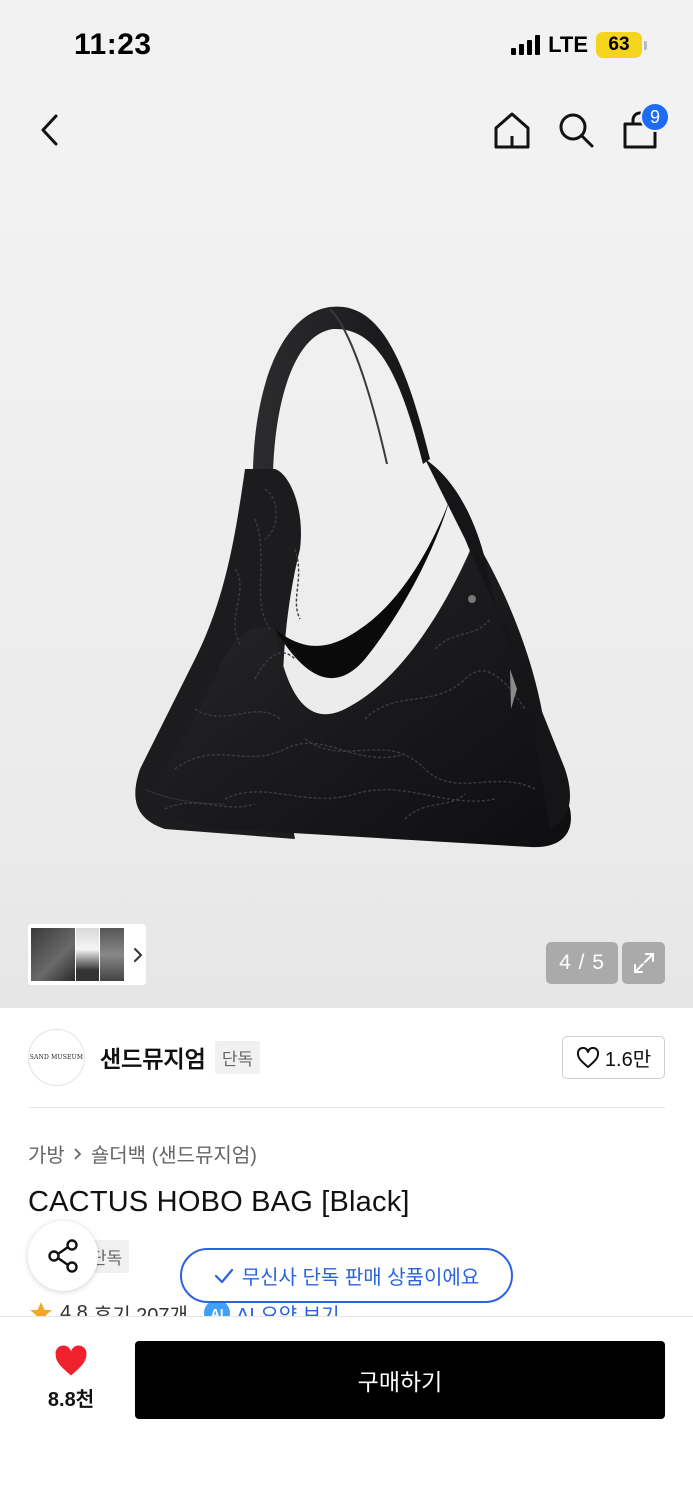 The image size is (693, 1500). I want to click on bottom-action-bar: 8.8천 구매하기, so click(346, 1408).